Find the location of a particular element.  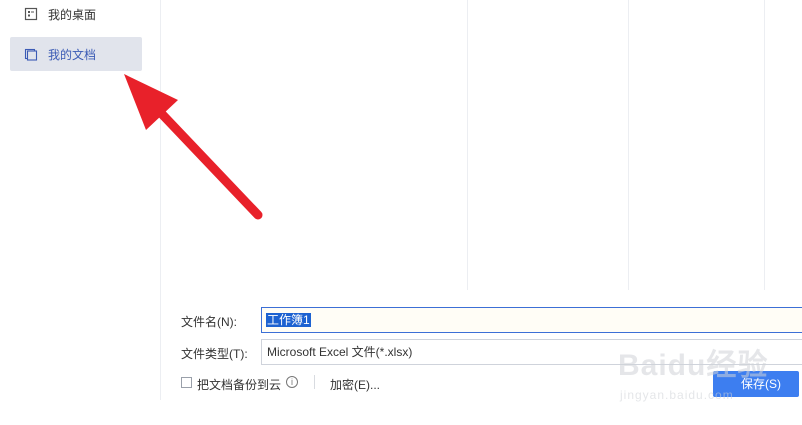

watermark-text: Baidu经验 is located at coordinates (693, 365).